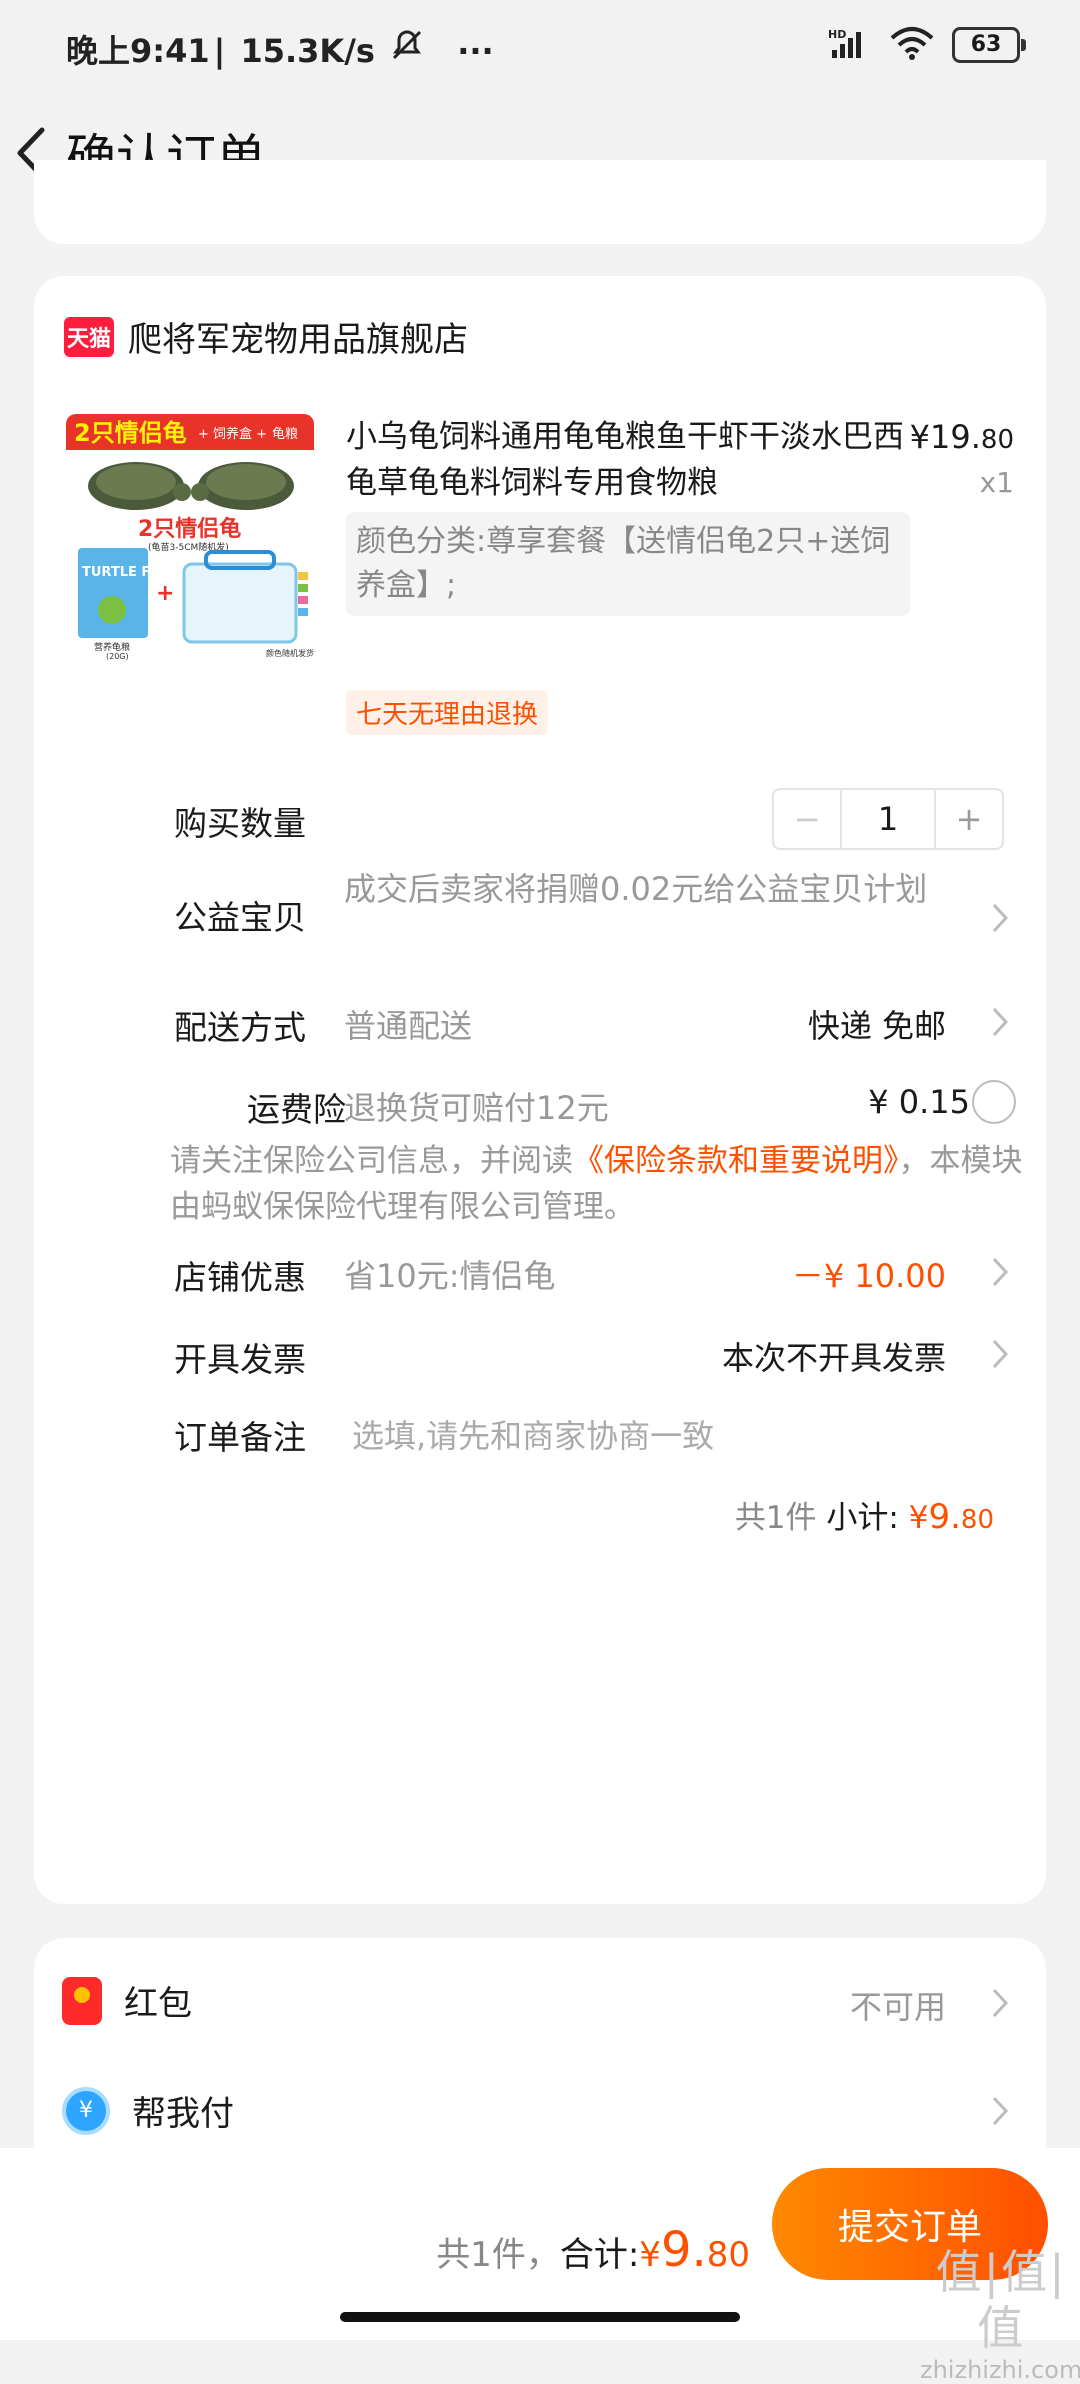 The image size is (1080, 2384). Describe the element at coordinates (290, 653) in the screenshot. I see `img-box-note: 颜色随机发货` at that location.